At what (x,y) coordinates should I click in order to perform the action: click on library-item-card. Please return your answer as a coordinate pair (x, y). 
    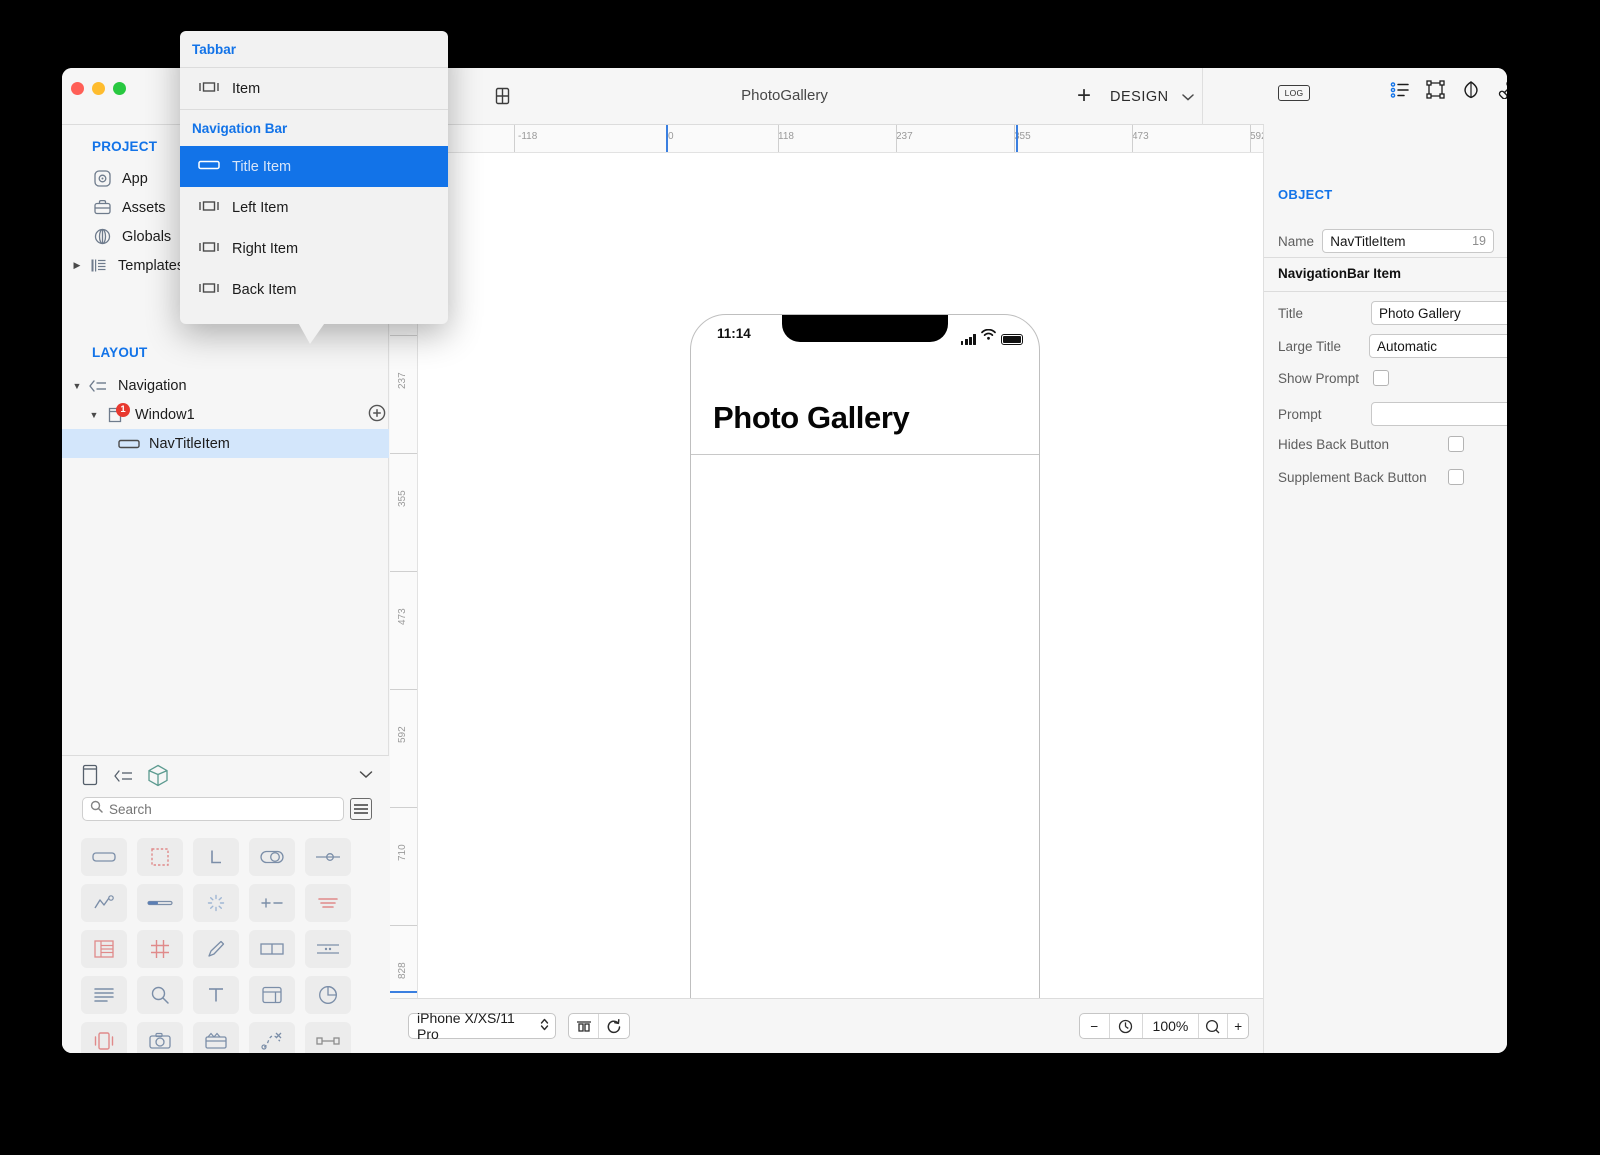
    Looking at the image, I should click on (272, 995).